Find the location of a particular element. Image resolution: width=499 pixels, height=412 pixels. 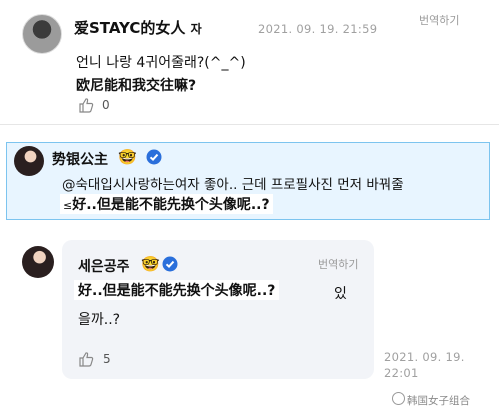

comment-timestamp-time: 22:01 is located at coordinates (401, 373).